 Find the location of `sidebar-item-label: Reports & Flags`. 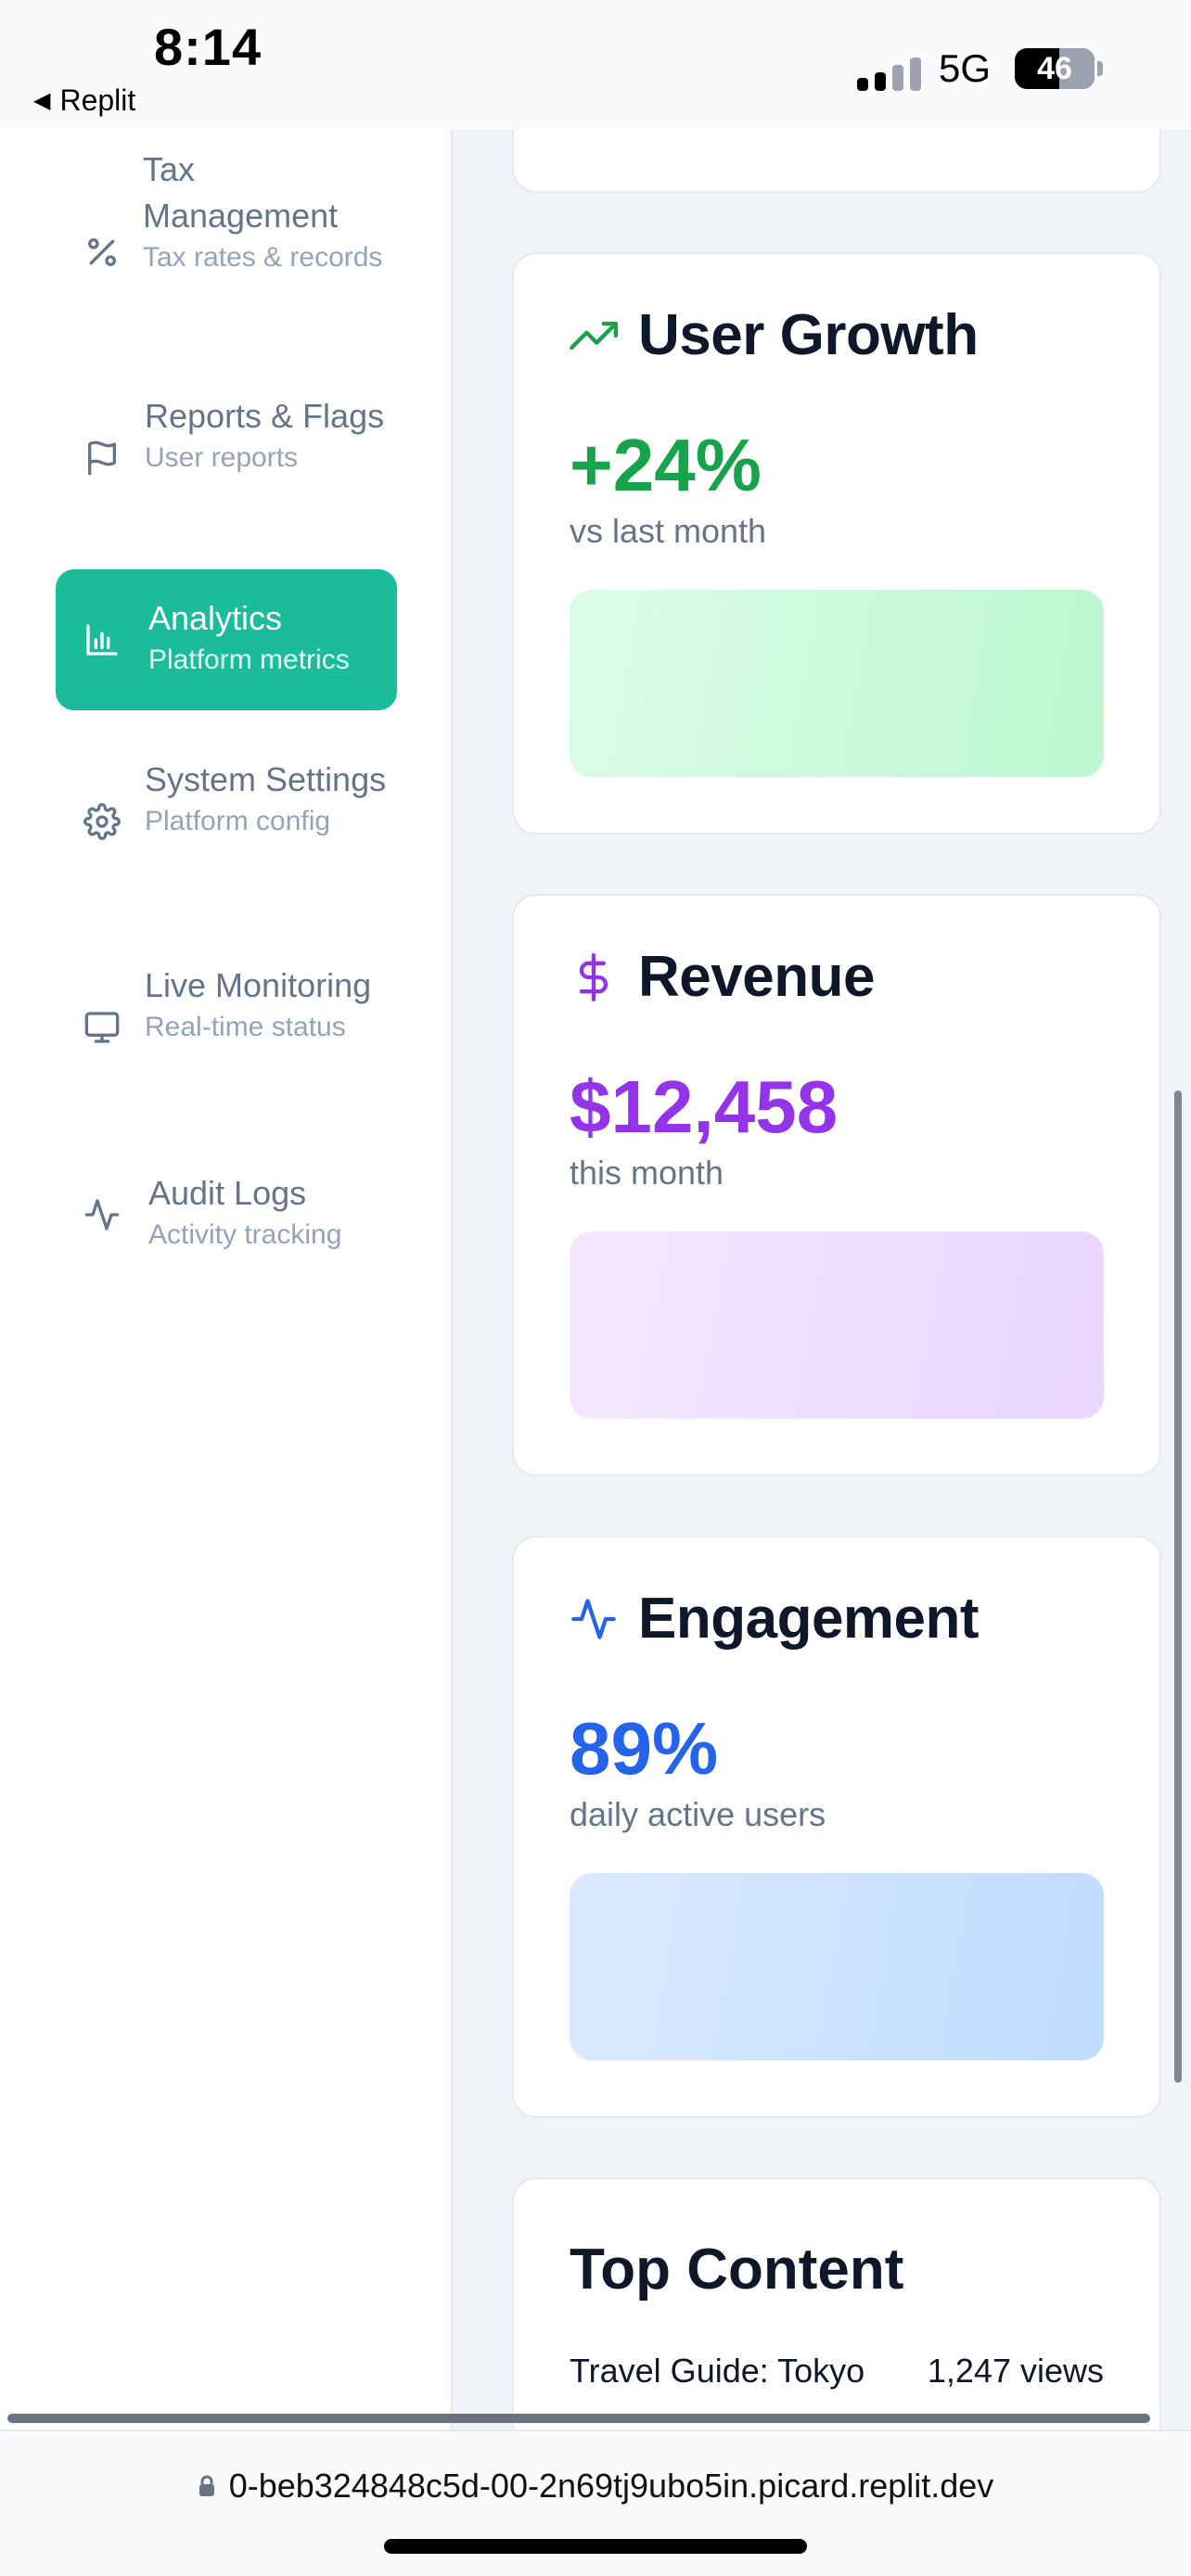

sidebar-item-label: Reports & Flags is located at coordinates (265, 416).